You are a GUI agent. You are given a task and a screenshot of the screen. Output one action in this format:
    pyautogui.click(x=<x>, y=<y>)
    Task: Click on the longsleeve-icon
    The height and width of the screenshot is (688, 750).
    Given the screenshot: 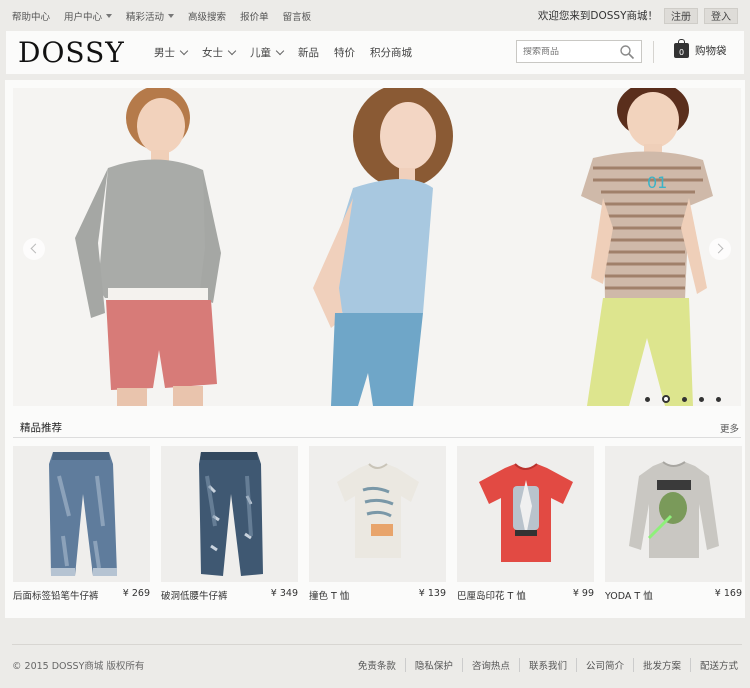 What is the action you would take?
    pyautogui.click(x=674, y=509)
    